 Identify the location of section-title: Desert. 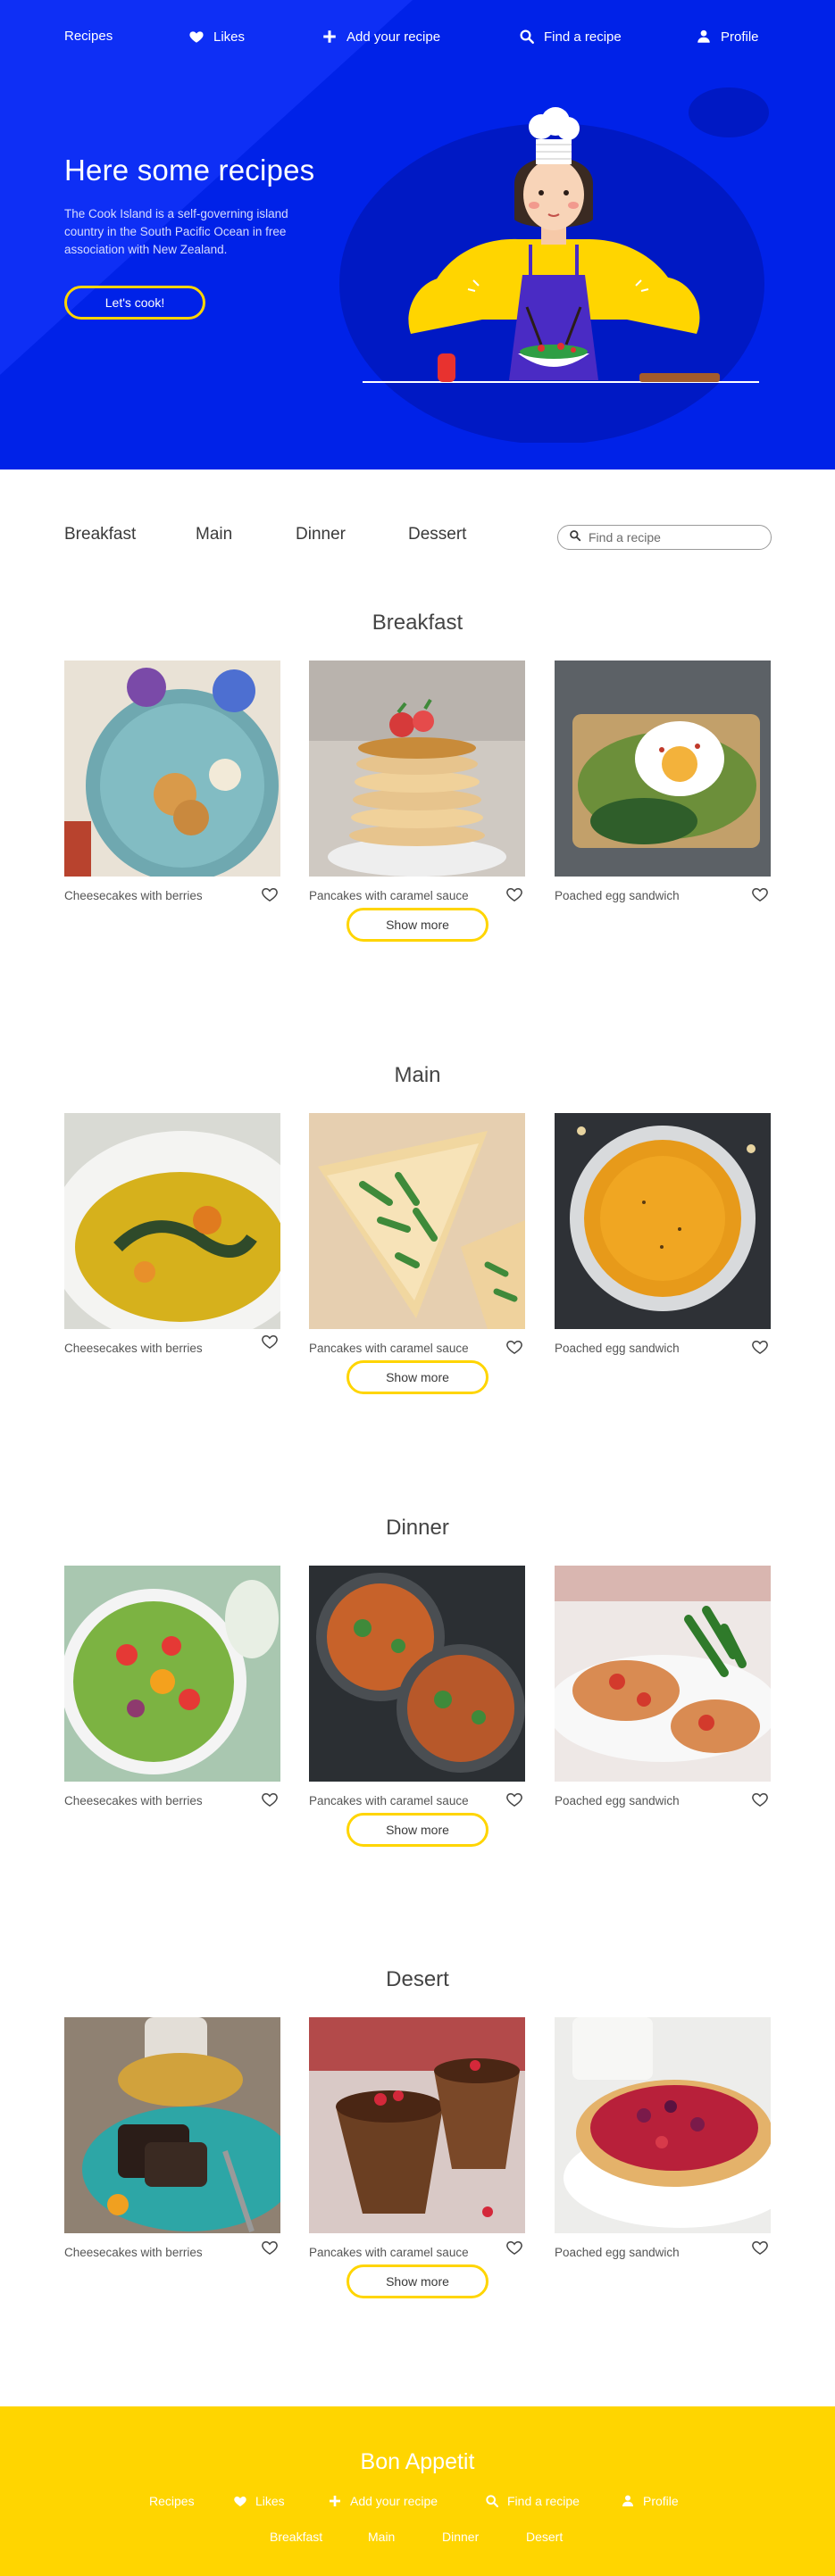
(417, 1979).